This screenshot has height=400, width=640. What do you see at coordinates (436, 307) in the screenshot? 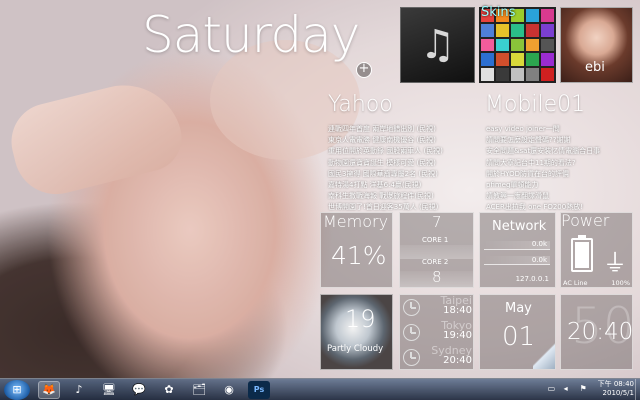
I see `world-clock-row: Taipei 18:40` at bounding box center [436, 307].